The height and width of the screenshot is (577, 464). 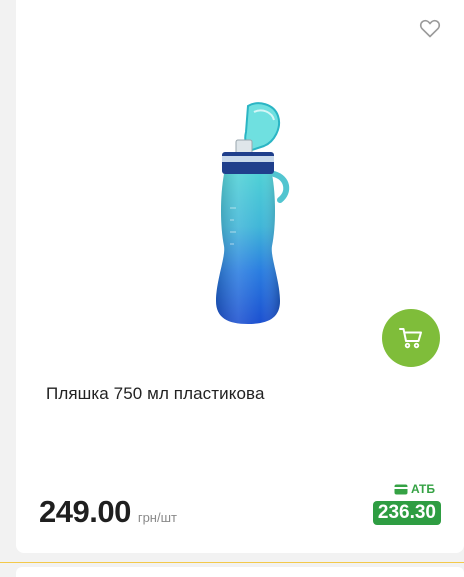 What do you see at coordinates (85, 511) in the screenshot?
I see `price-value: 249.00` at bounding box center [85, 511].